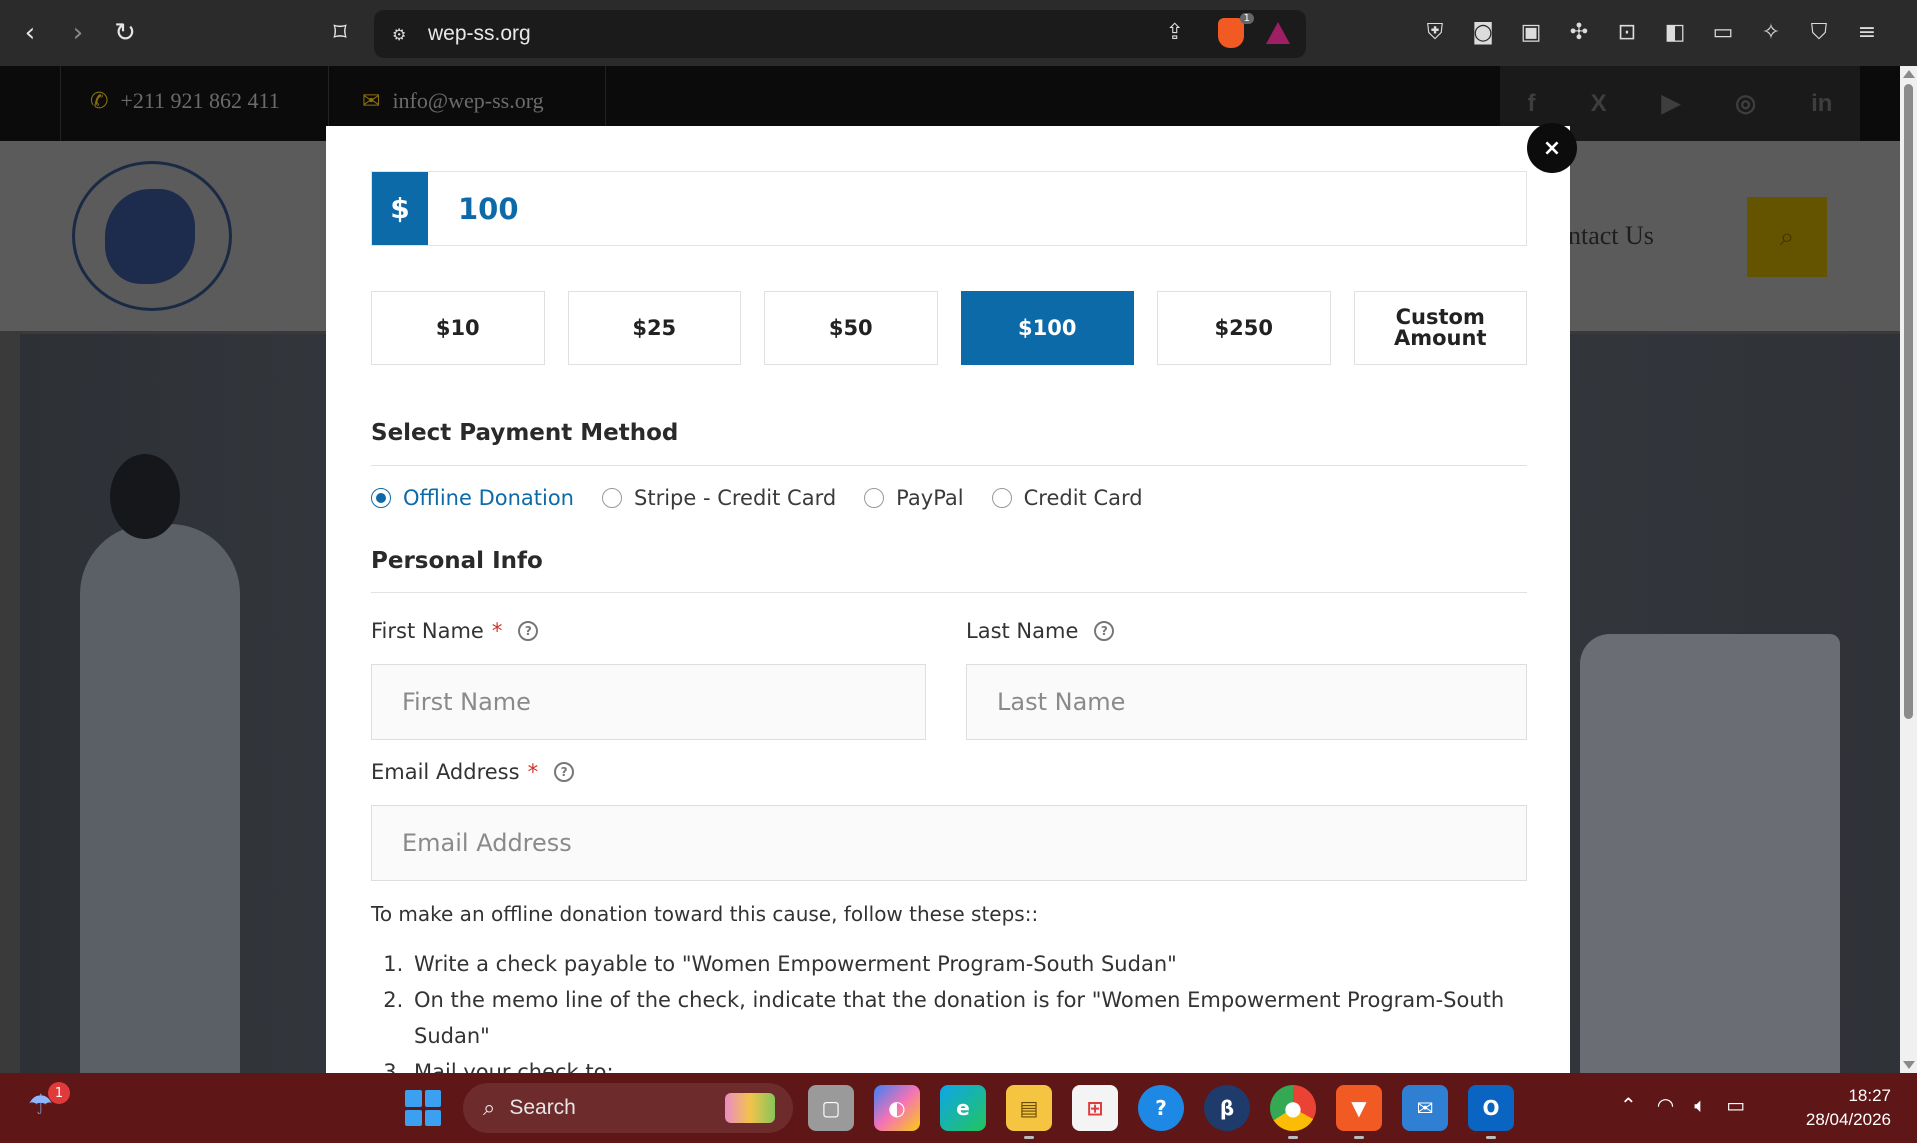 Image resolution: width=1917 pixels, height=1143 pixels. Describe the element at coordinates (59, 1093) in the screenshot. I see `notification-badge: 1` at that location.